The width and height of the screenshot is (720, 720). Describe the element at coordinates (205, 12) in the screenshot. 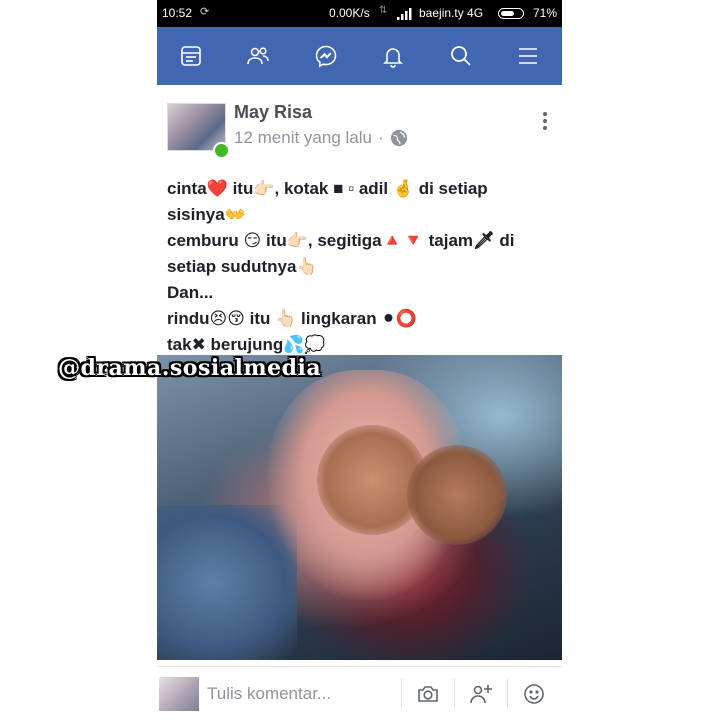

I see `sync-icon: ⟳` at that location.